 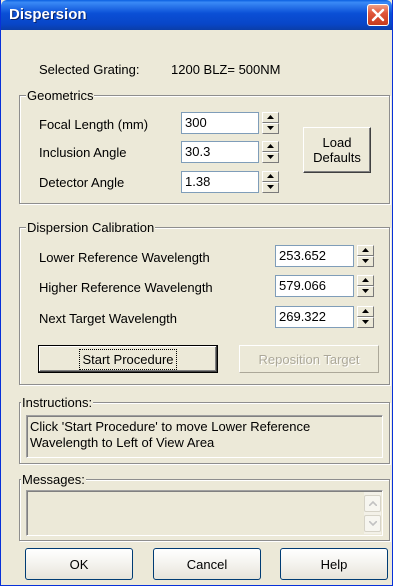 What do you see at coordinates (220, 182) in the screenshot?
I see `detector-angle-field: 1.38` at bounding box center [220, 182].